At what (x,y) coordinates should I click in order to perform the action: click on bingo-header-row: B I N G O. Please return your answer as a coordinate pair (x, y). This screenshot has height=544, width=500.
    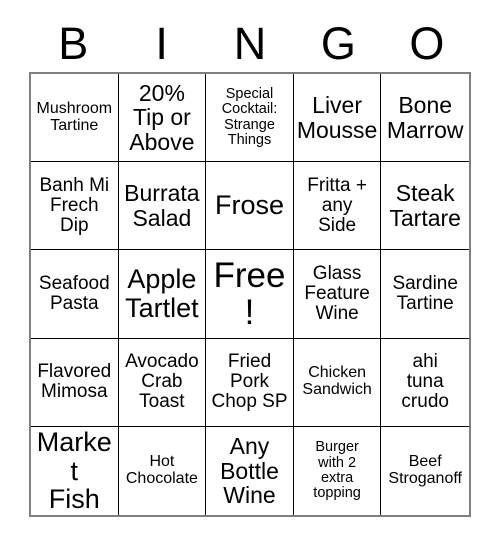
    Looking at the image, I should click on (250, 43).